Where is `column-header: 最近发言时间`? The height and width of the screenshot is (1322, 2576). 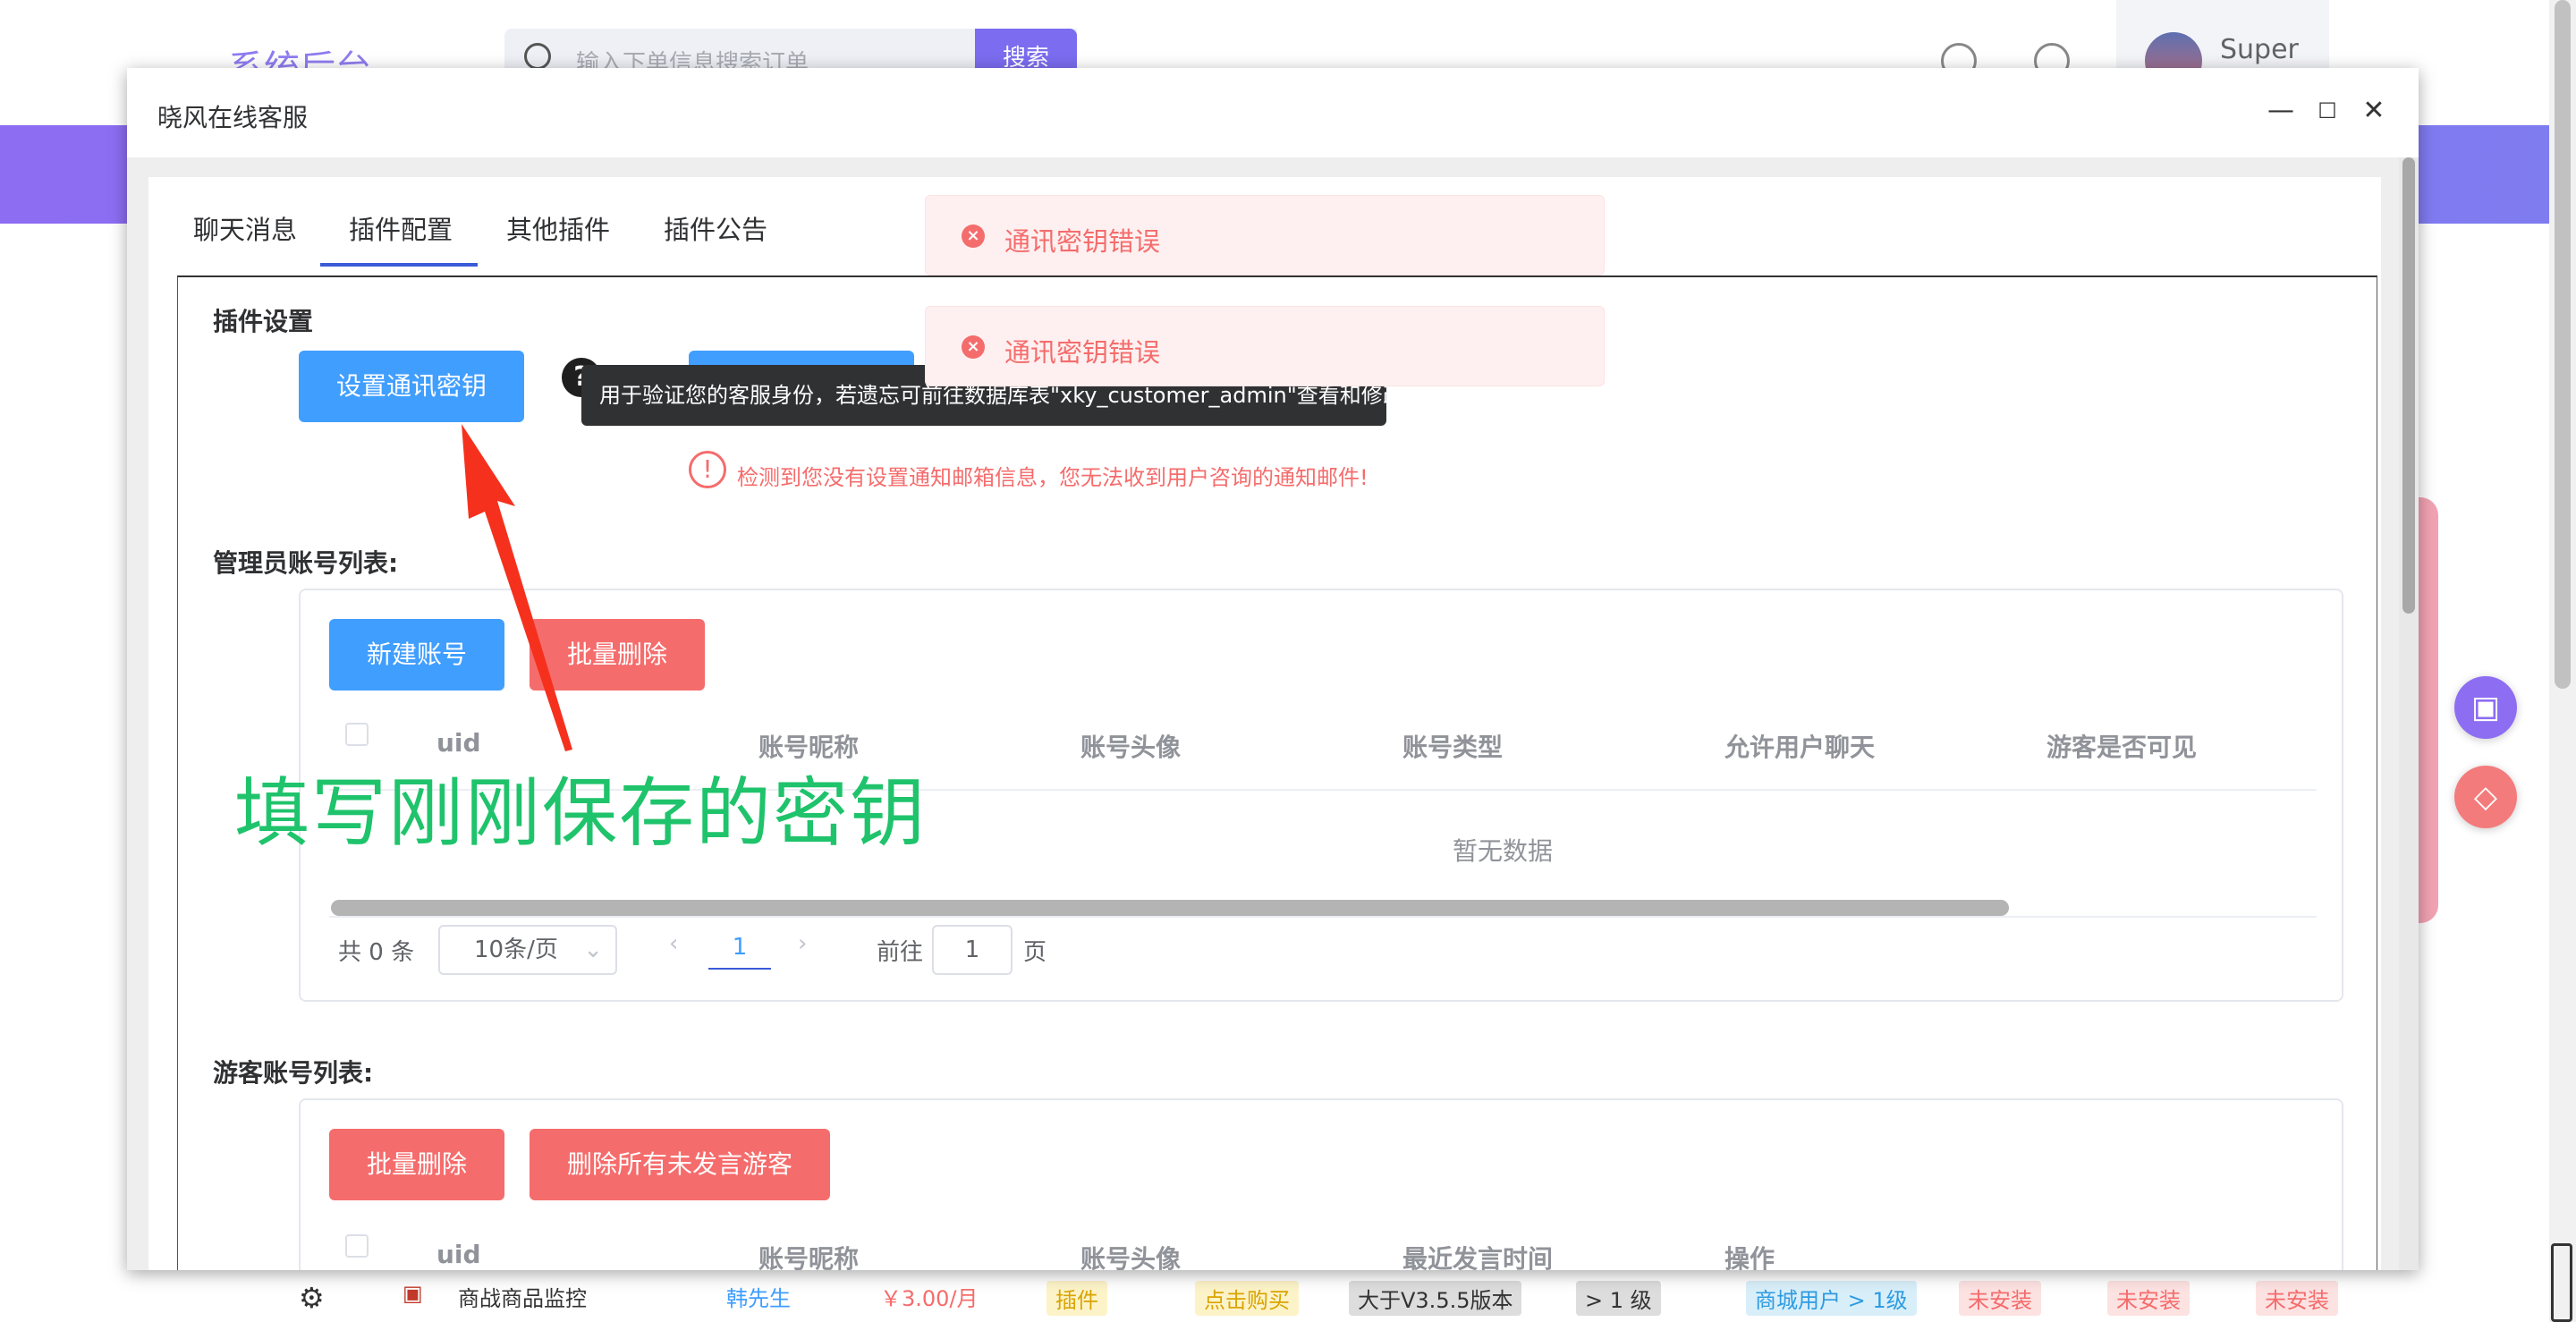 column-header: 最近发言时间 is located at coordinates (1478, 1257).